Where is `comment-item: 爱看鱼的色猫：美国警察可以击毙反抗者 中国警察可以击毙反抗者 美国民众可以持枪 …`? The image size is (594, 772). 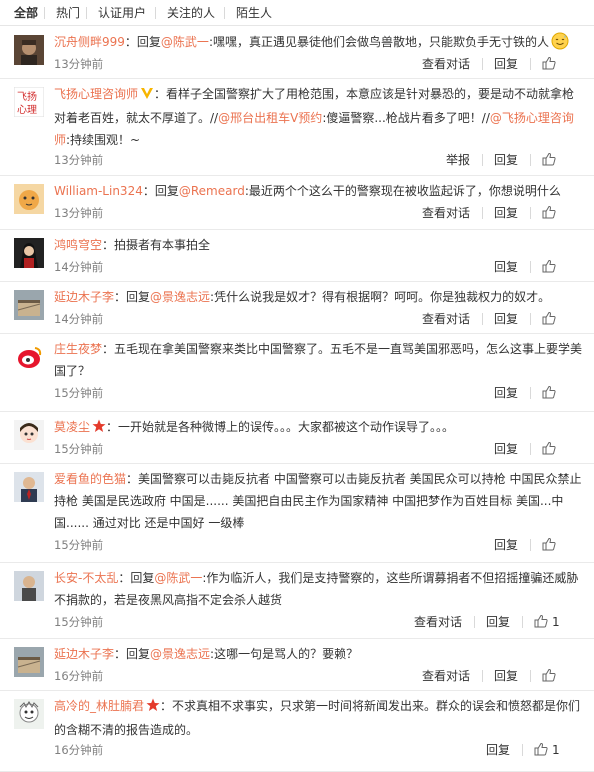
comment-item: 爱看鱼的色猫：美国警察可以击毙反抗者 中国警察可以击毙反抗者 美国民众可以持枪 … is located at coordinates (297, 513).